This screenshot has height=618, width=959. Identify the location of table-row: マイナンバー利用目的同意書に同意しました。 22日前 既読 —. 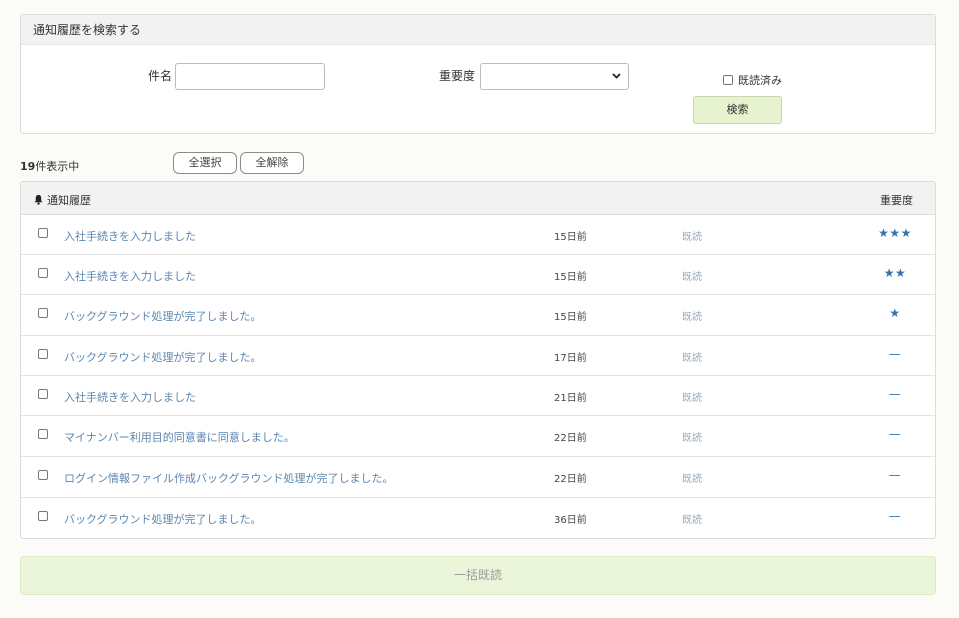
(478, 436).